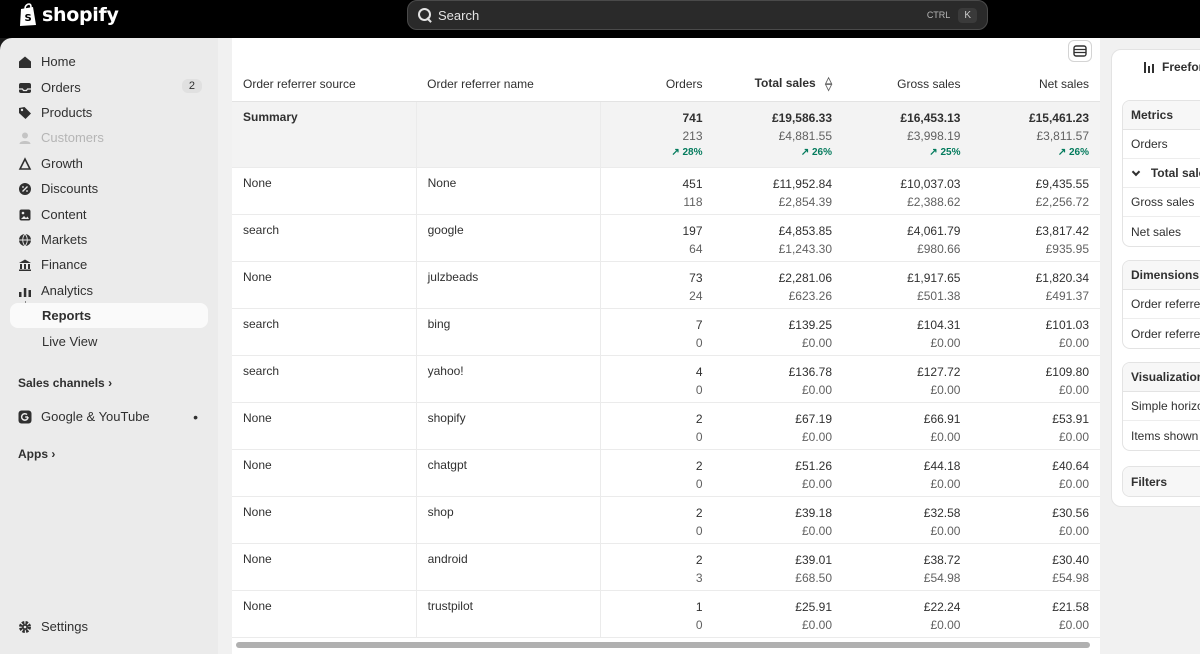  I want to click on value-current: £2,281.06, so click(805, 277).